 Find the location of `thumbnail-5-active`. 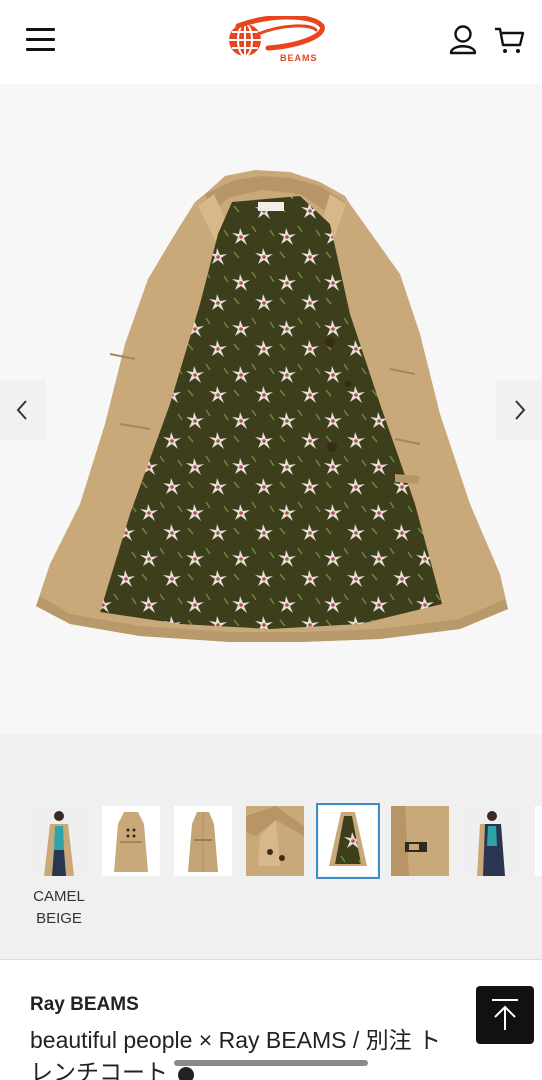

thumbnail-5-active is located at coordinates (348, 841).